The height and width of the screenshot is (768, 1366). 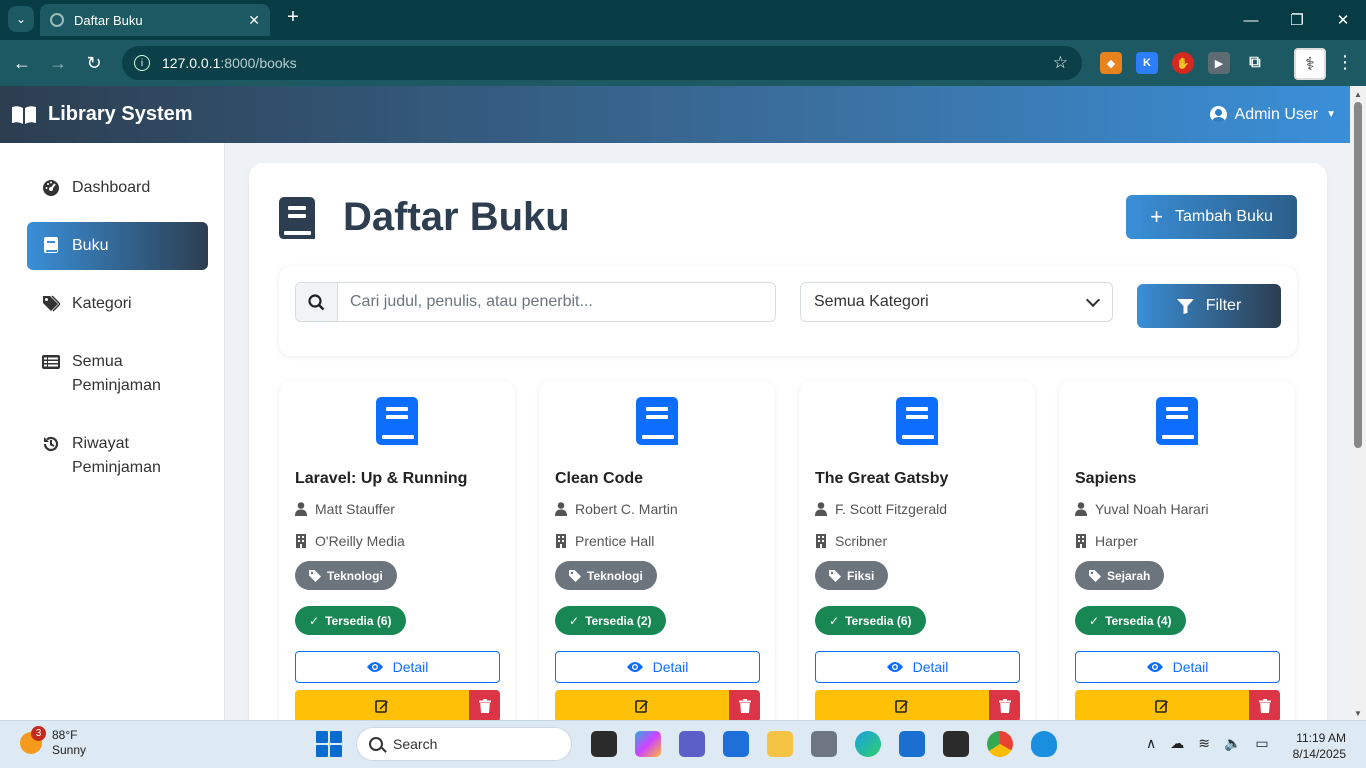 What do you see at coordinates (1255, 63) in the screenshot?
I see `puzzle-icon: ⧉` at bounding box center [1255, 63].